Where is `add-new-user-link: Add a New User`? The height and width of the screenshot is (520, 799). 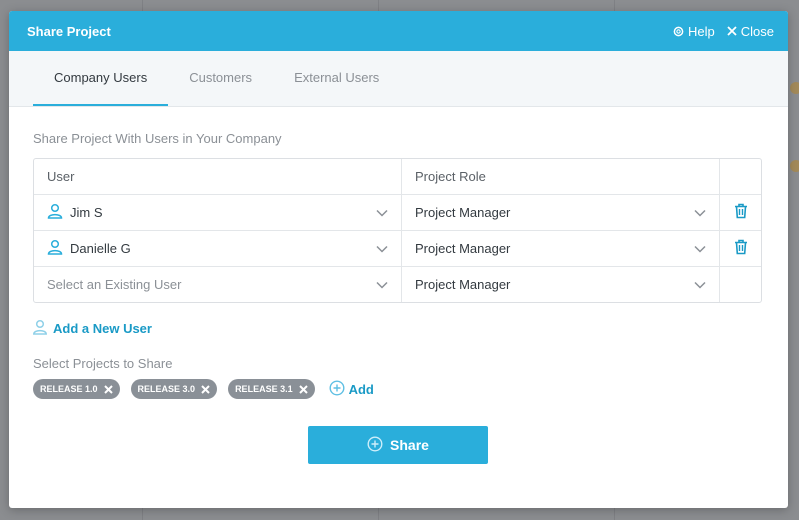
add-new-user-link: Add a New User is located at coordinates (398, 328).